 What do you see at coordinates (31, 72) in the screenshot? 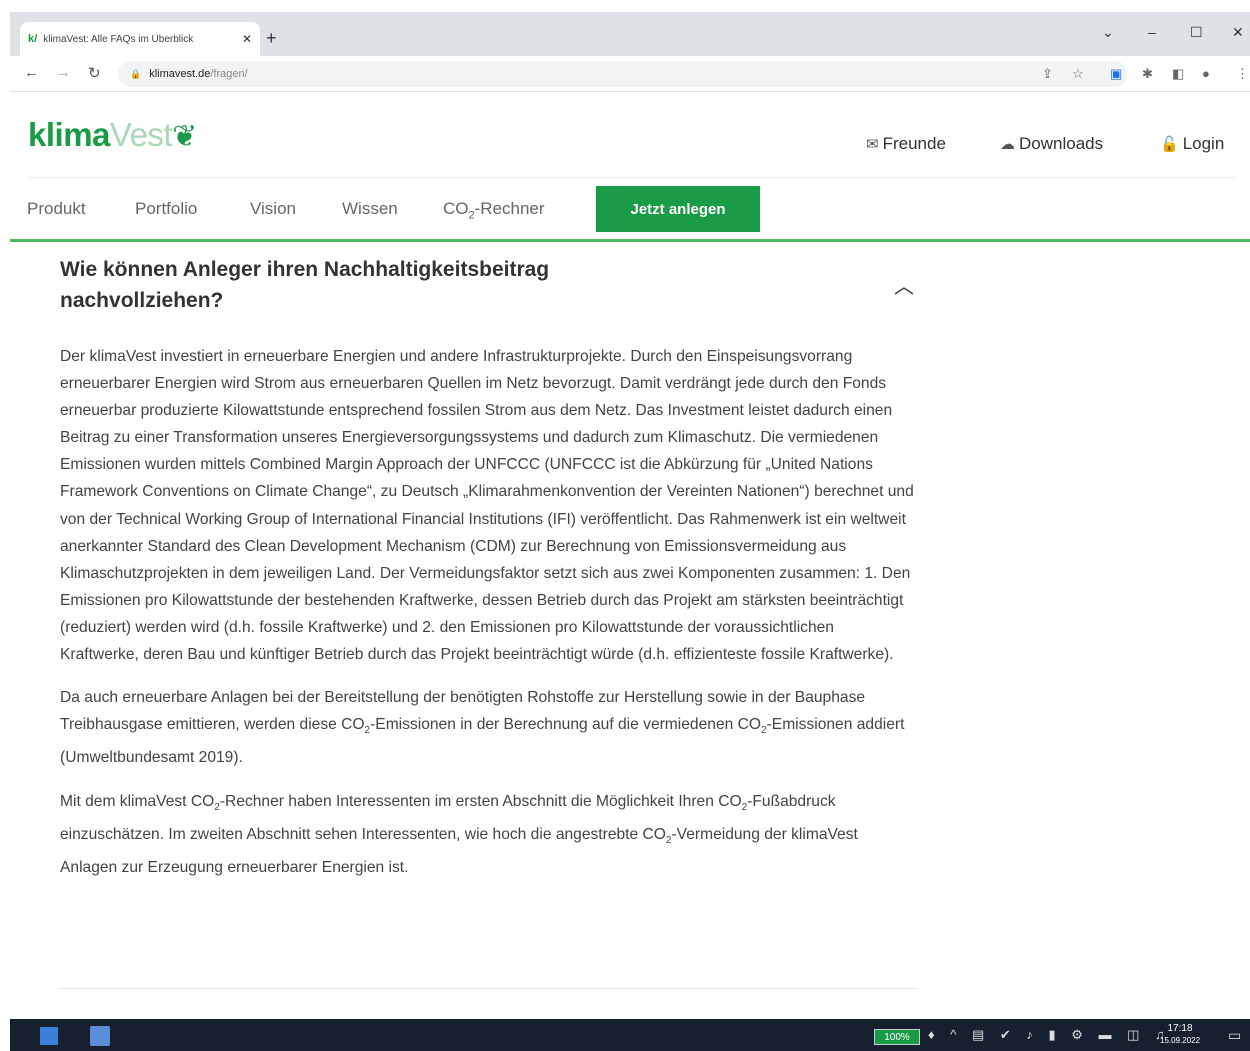
I see `back-icon: ←` at bounding box center [31, 72].